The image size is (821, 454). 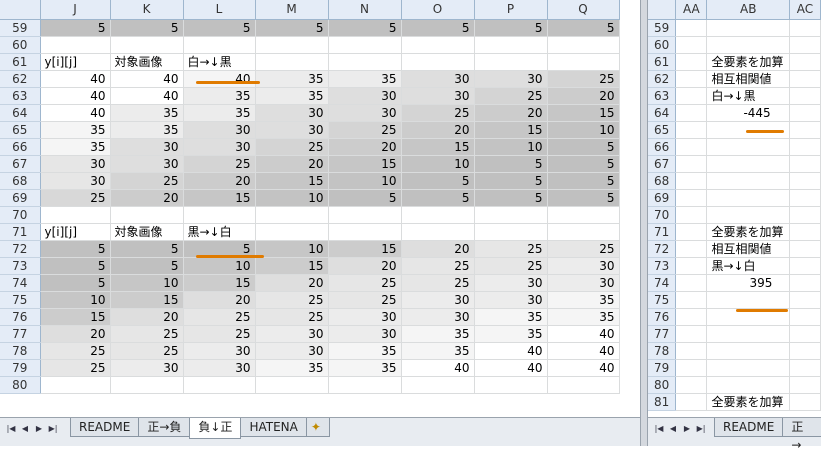 What do you see at coordinates (687, 428) in the screenshot?
I see `next-sheet-icon: ▶` at bounding box center [687, 428].